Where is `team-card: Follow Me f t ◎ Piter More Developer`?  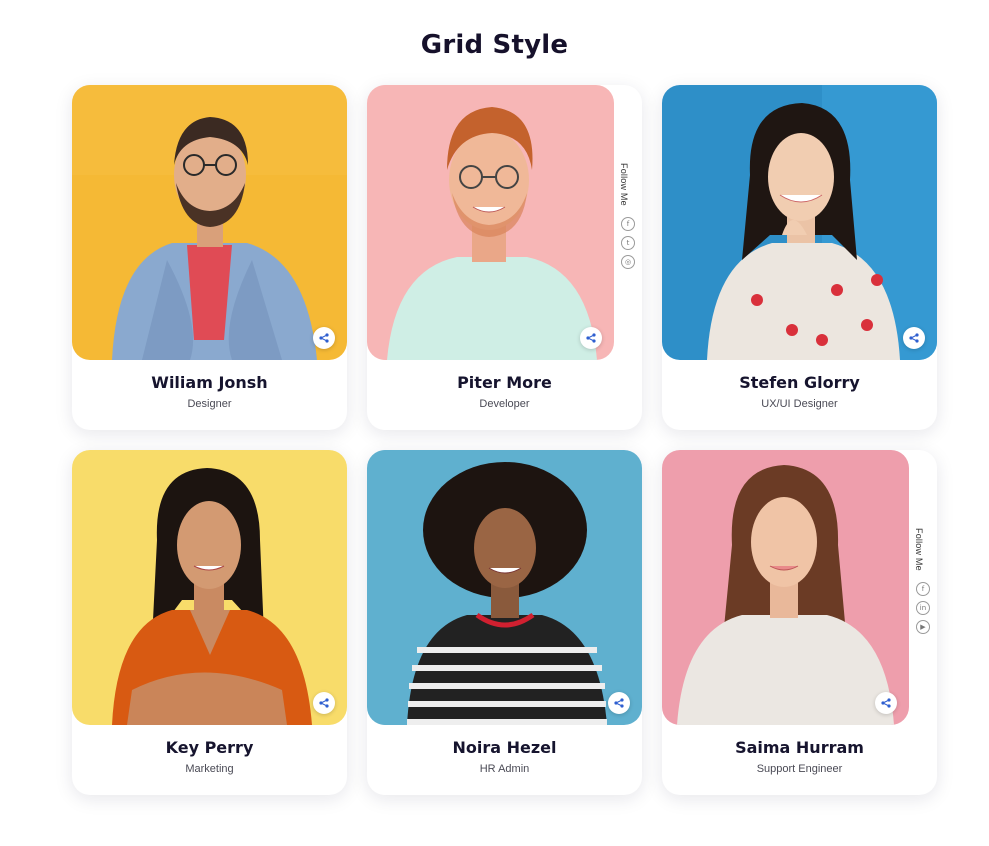 team-card: Follow Me f t ◎ Piter More Developer is located at coordinates (504, 257).